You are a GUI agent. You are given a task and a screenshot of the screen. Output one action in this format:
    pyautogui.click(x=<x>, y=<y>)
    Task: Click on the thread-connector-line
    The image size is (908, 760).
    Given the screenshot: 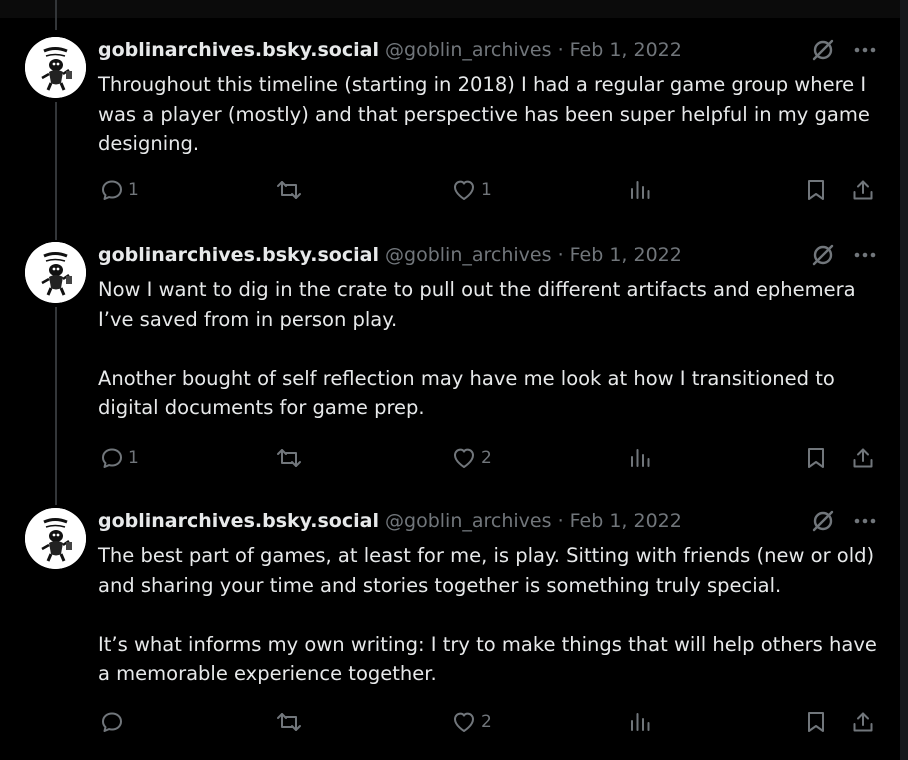 What is the action you would take?
    pyautogui.click(x=56, y=15)
    